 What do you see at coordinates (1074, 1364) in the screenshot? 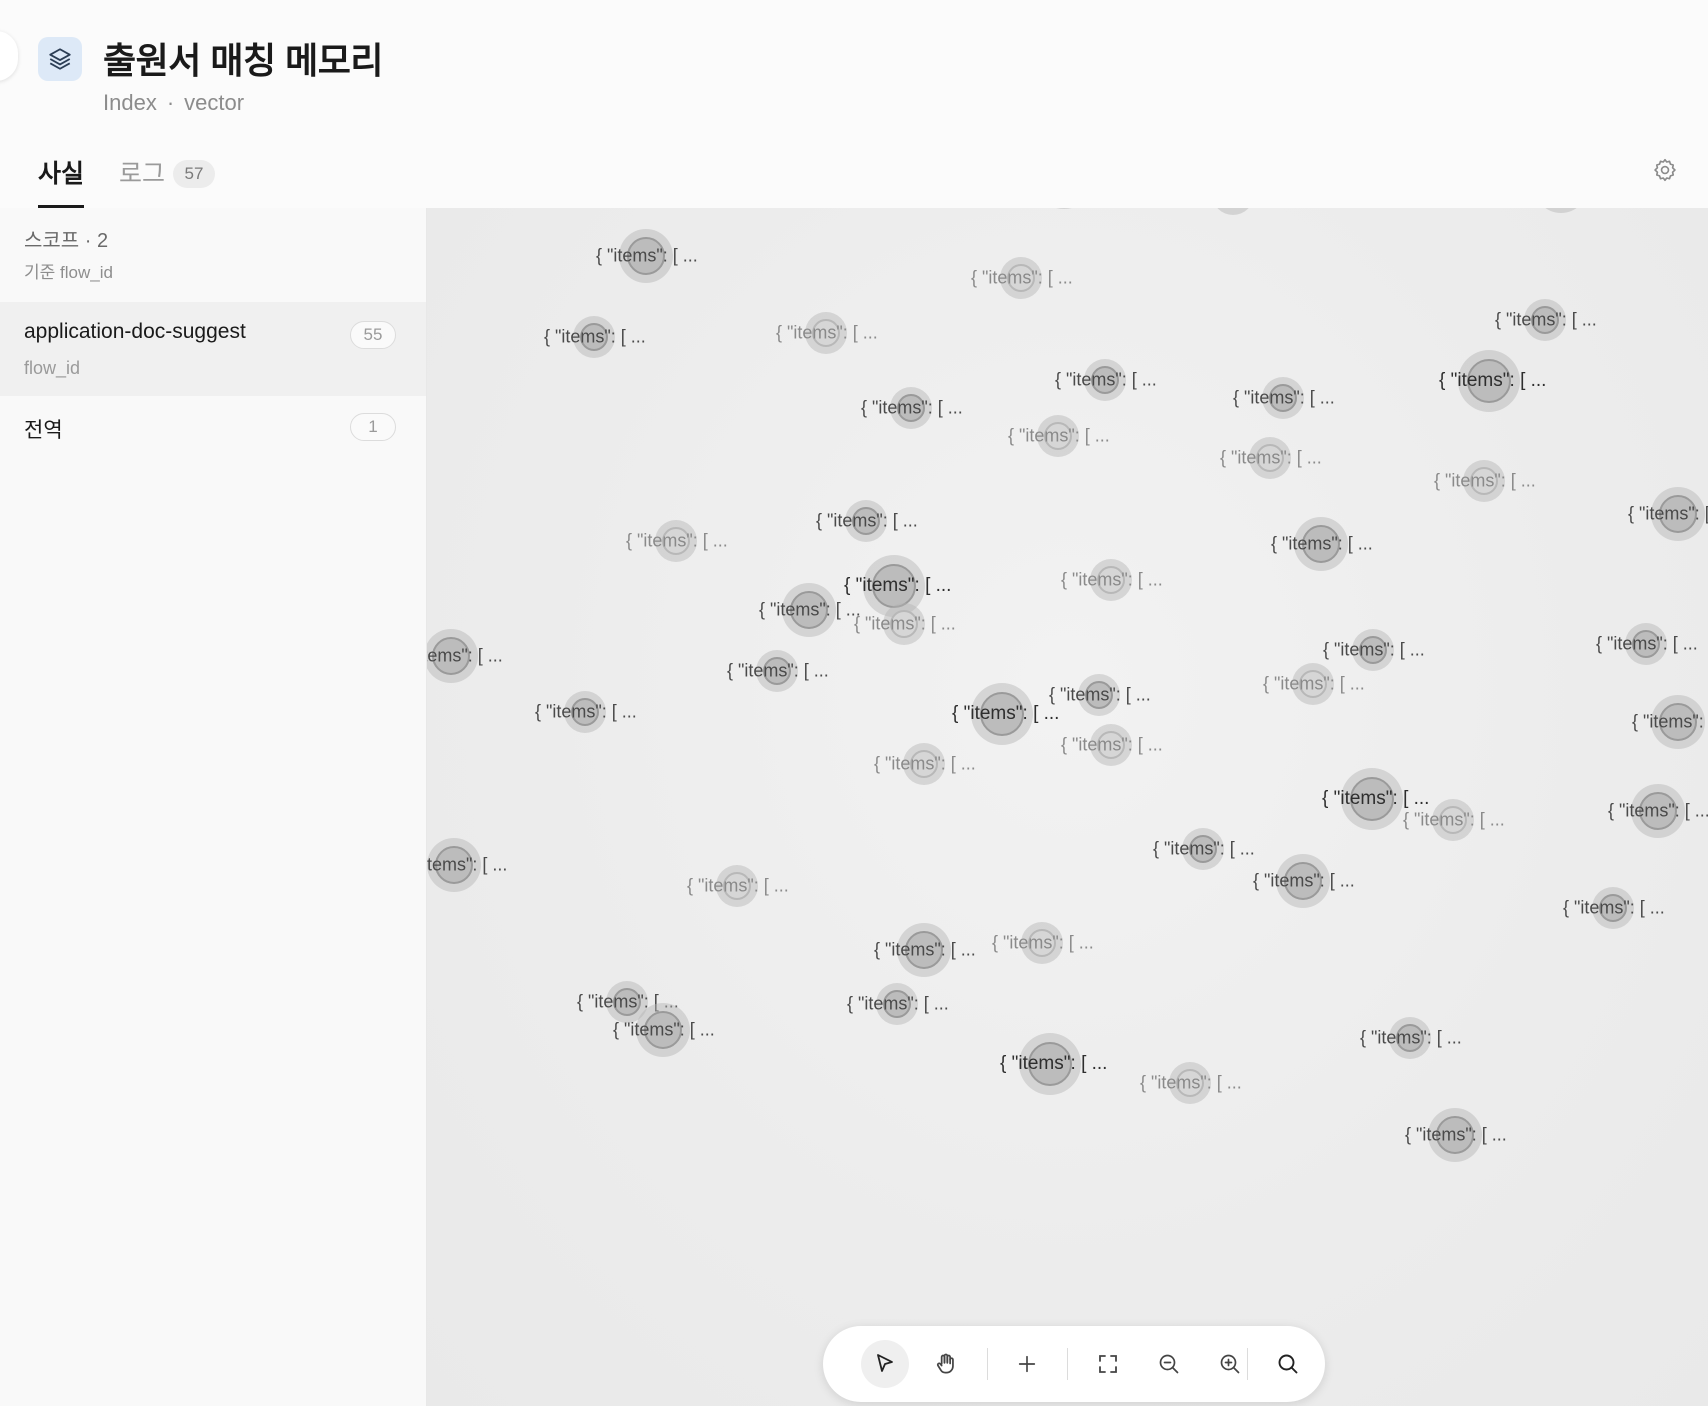
I see `canvas-toolbar` at bounding box center [1074, 1364].